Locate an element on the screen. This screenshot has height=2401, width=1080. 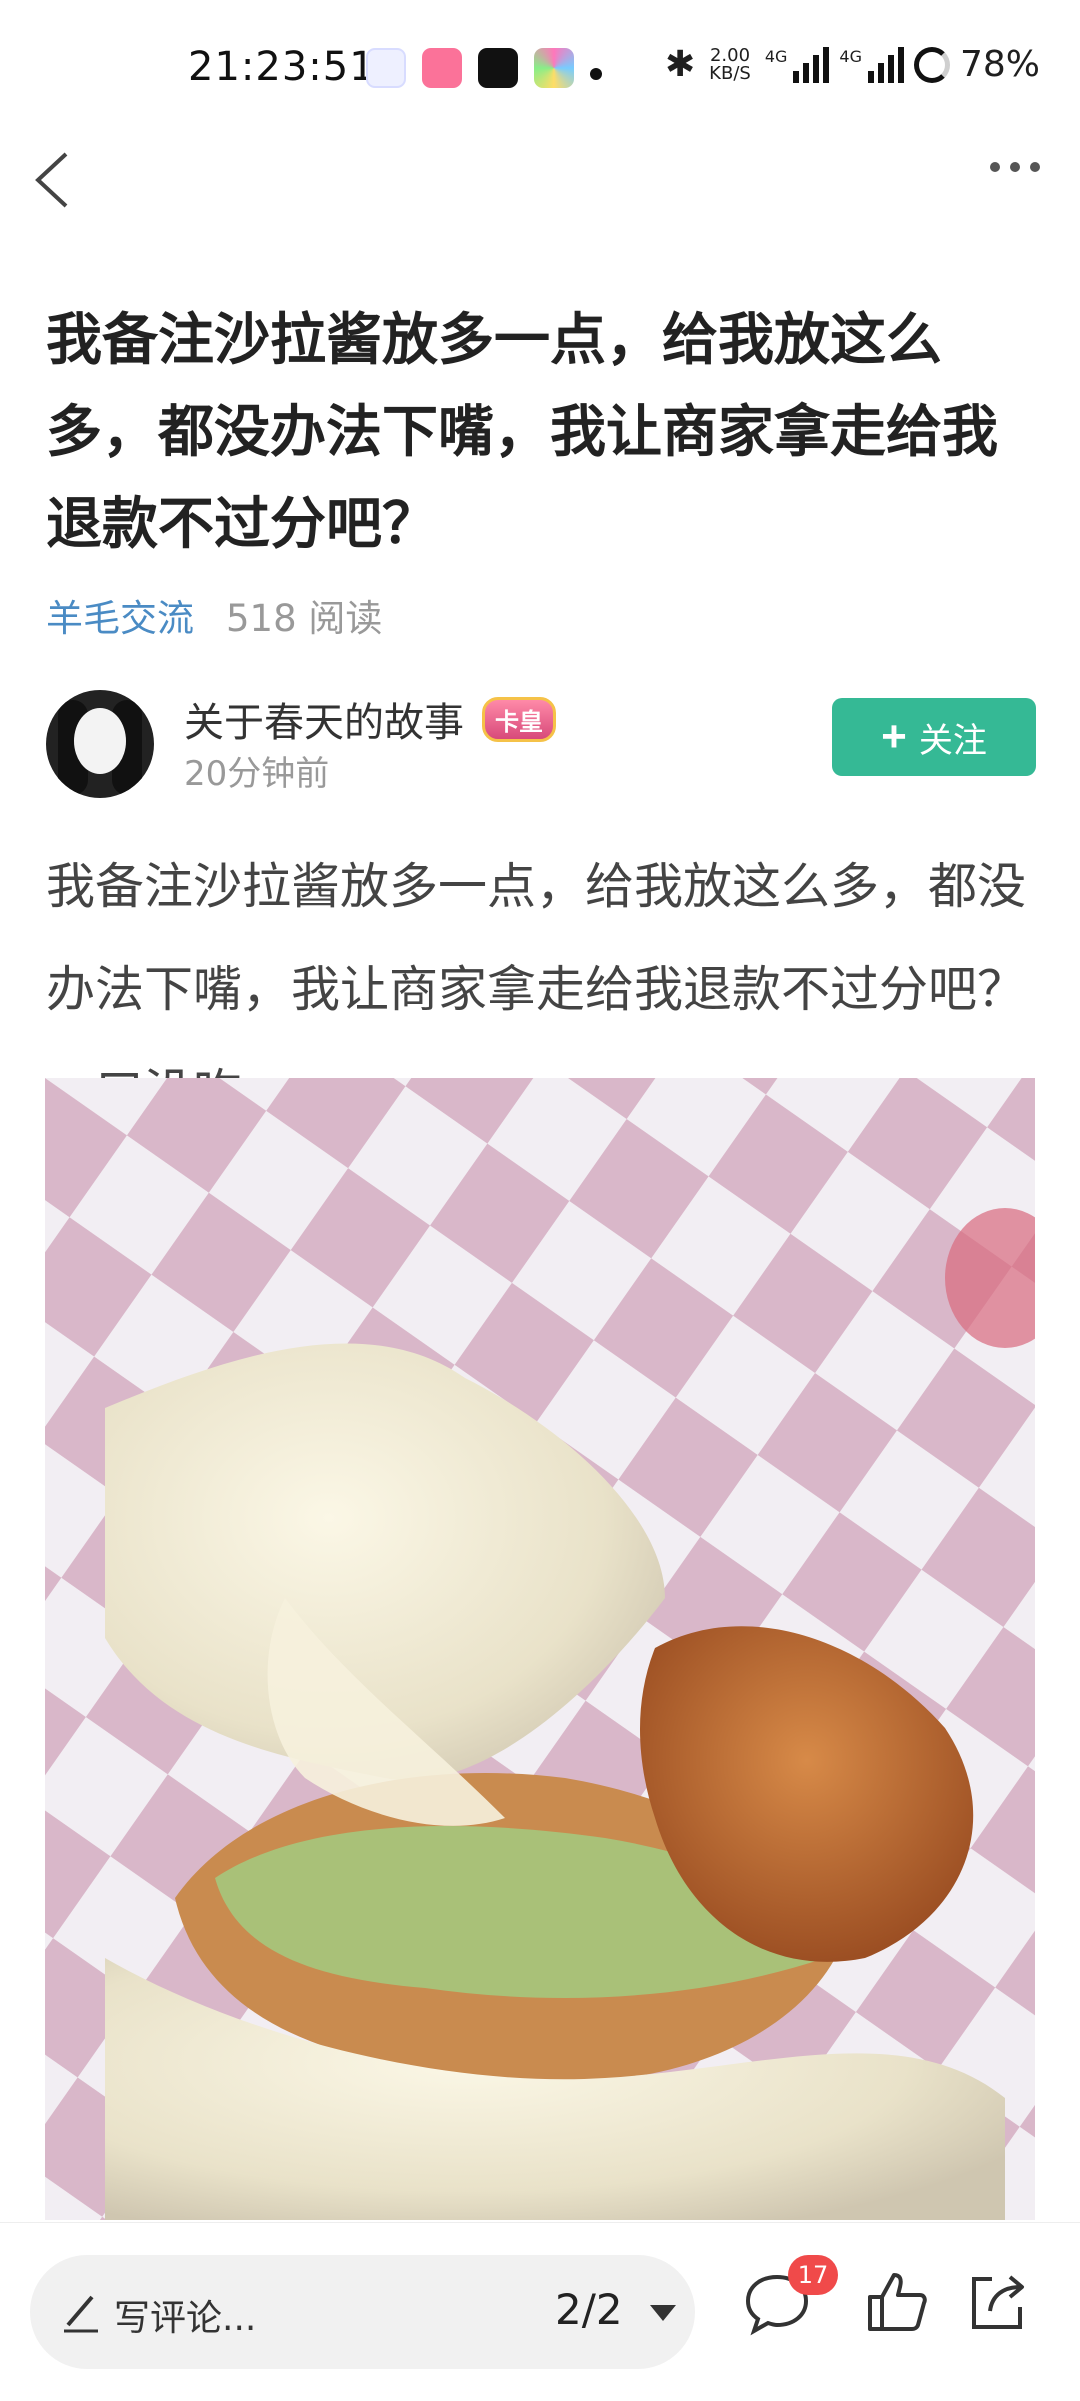
bluetooth-icon: ✱ is located at coordinates (680, 64).